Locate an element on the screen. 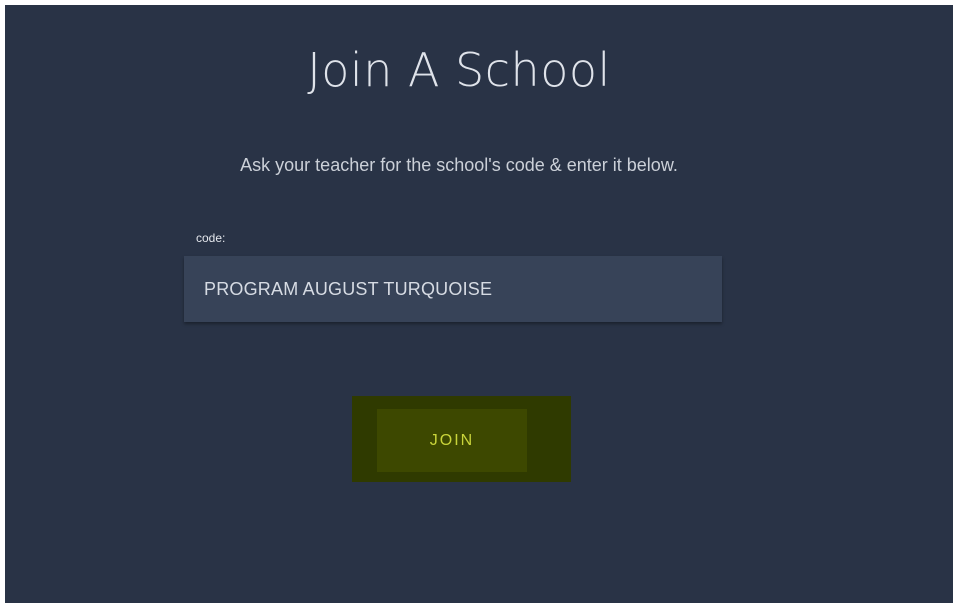  code-input: PROGRAM AUGUST TURQUOISE is located at coordinates (453, 289).